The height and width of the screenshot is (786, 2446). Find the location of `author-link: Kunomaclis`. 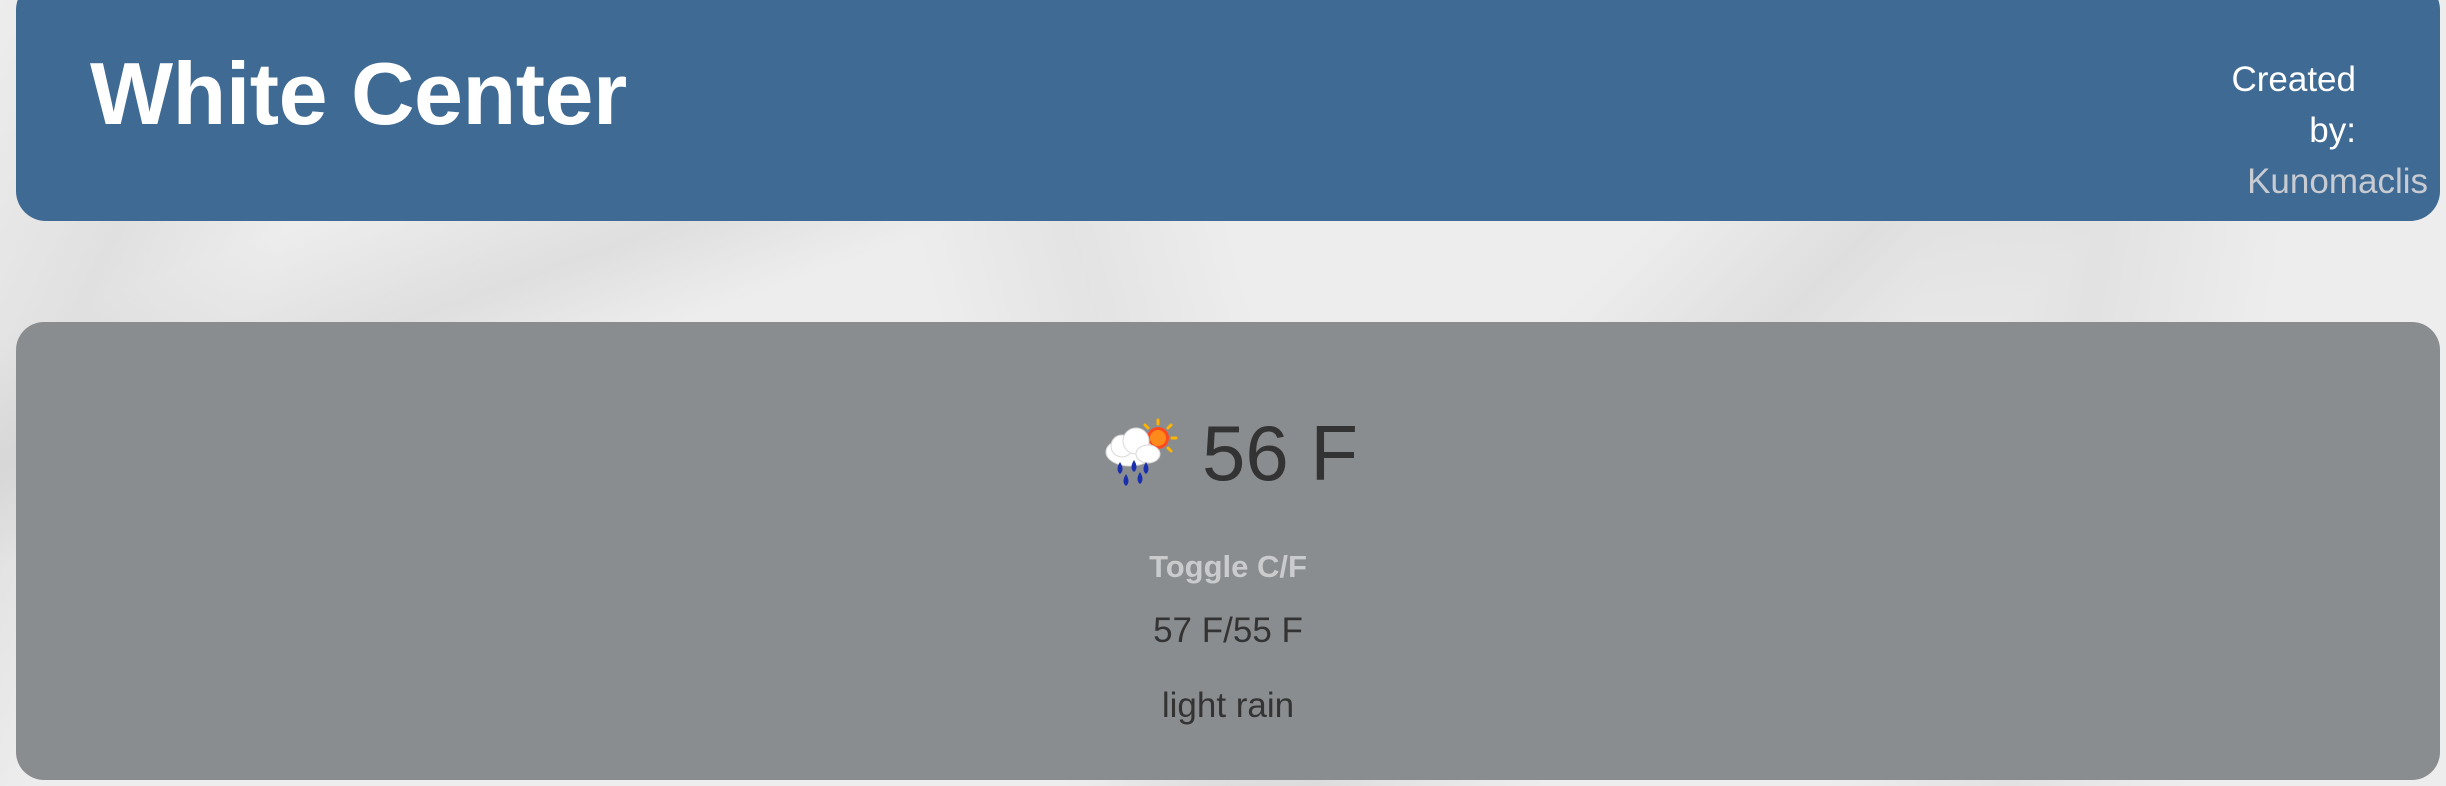

author-link: Kunomaclis is located at coordinates (2328, 181).